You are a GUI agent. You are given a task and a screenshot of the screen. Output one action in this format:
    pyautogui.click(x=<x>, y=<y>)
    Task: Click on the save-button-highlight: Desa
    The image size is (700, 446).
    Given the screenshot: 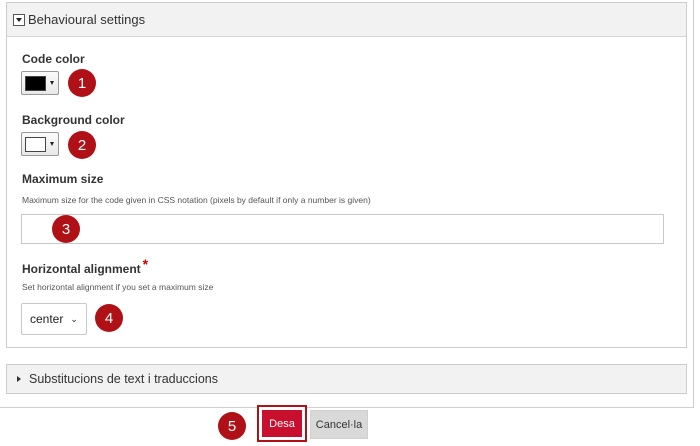 What is the action you would take?
    pyautogui.click(x=282, y=423)
    